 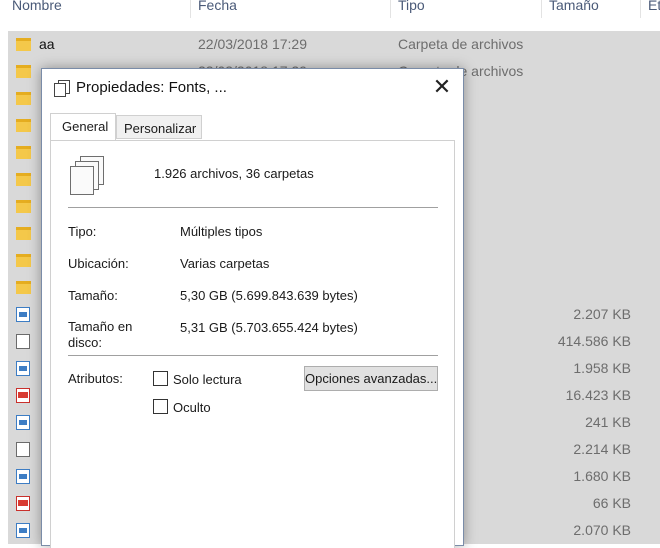 What do you see at coordinates (574, 6) in the screenshot?
I see `column-size: Tamaño` at bounding box center [574, 6].